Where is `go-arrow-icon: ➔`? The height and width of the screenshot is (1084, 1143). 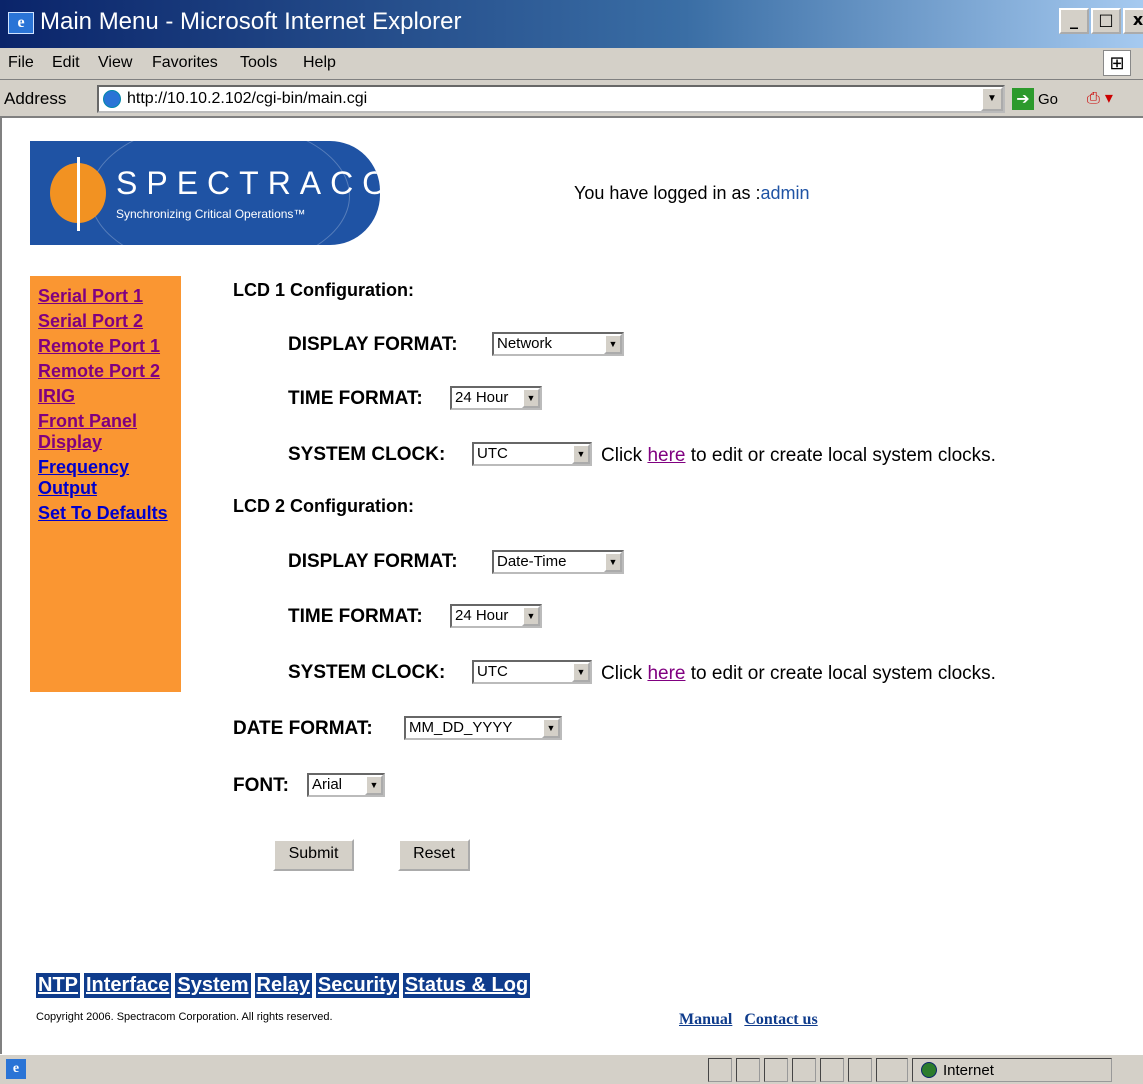 go-arrow-icon: ➔ is located at coordinates (1023, 99).